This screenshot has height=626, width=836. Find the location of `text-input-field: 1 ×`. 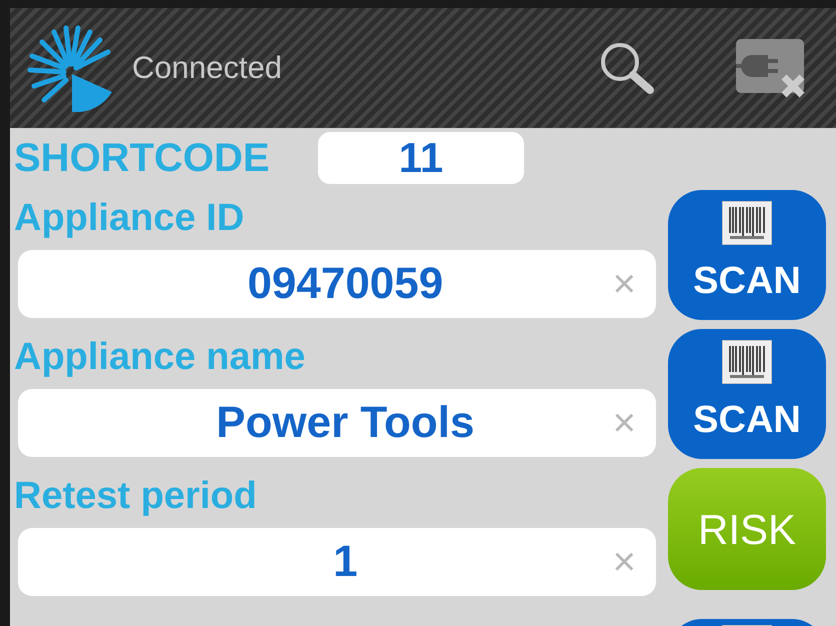

text-input-field: 1 × is located at coordinates (337, 562).